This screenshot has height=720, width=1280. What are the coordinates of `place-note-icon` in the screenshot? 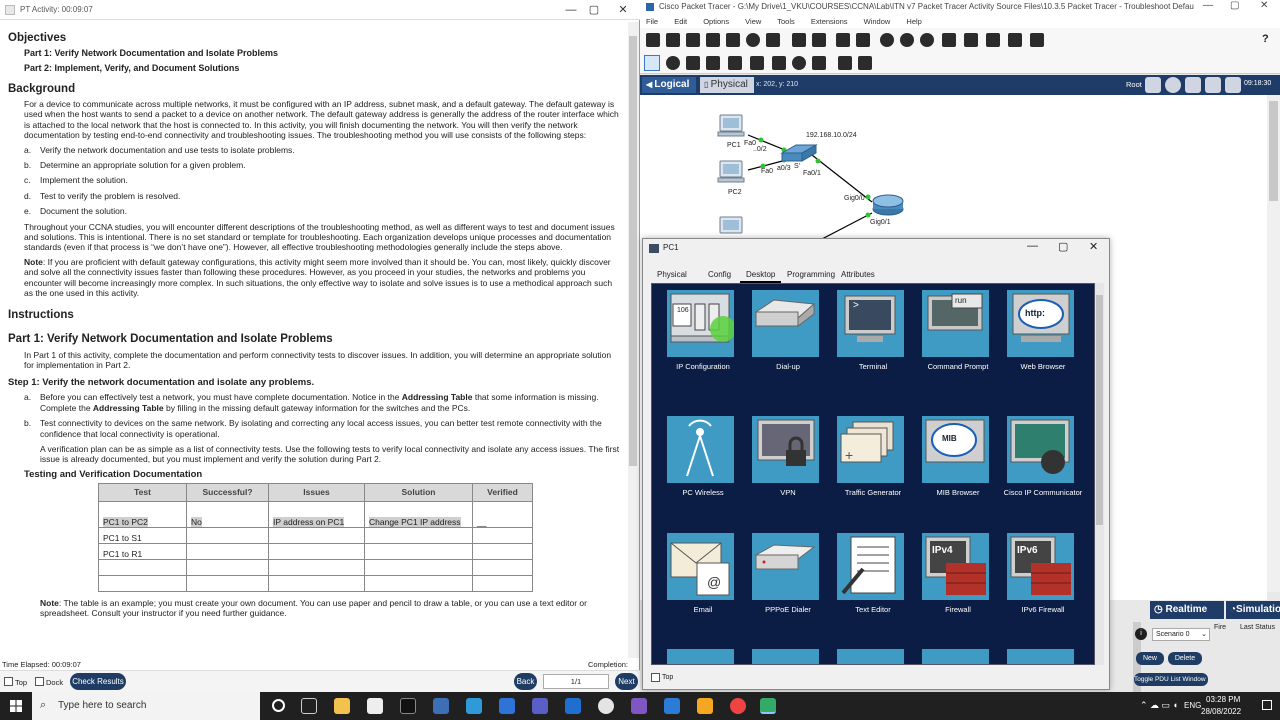 It's located at (735, 63).